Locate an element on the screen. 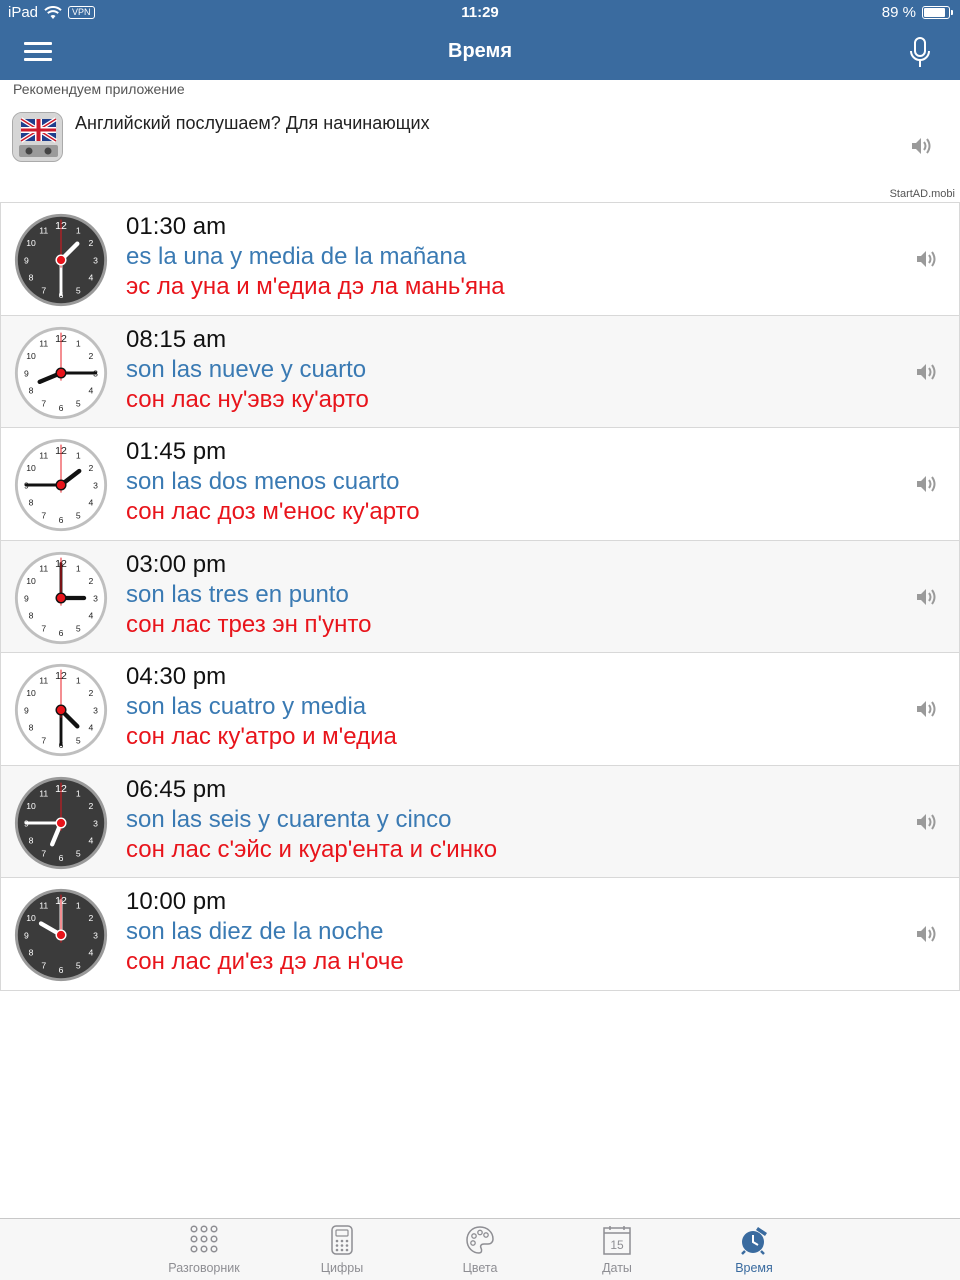 Image resolution: width=960 pixels, height=1280 pixels. ad-app-title: Английский послушаем? Для начинающих is located at coordinates (252, 123).